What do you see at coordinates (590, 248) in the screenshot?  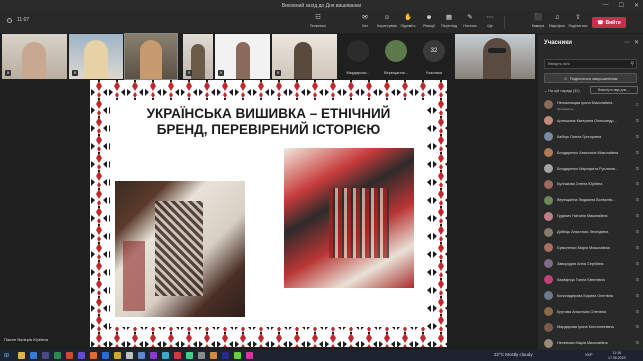 I see `participant-row: Єрмоленко Марія Миколаївна ⦸` at bounding box center [590, 248].